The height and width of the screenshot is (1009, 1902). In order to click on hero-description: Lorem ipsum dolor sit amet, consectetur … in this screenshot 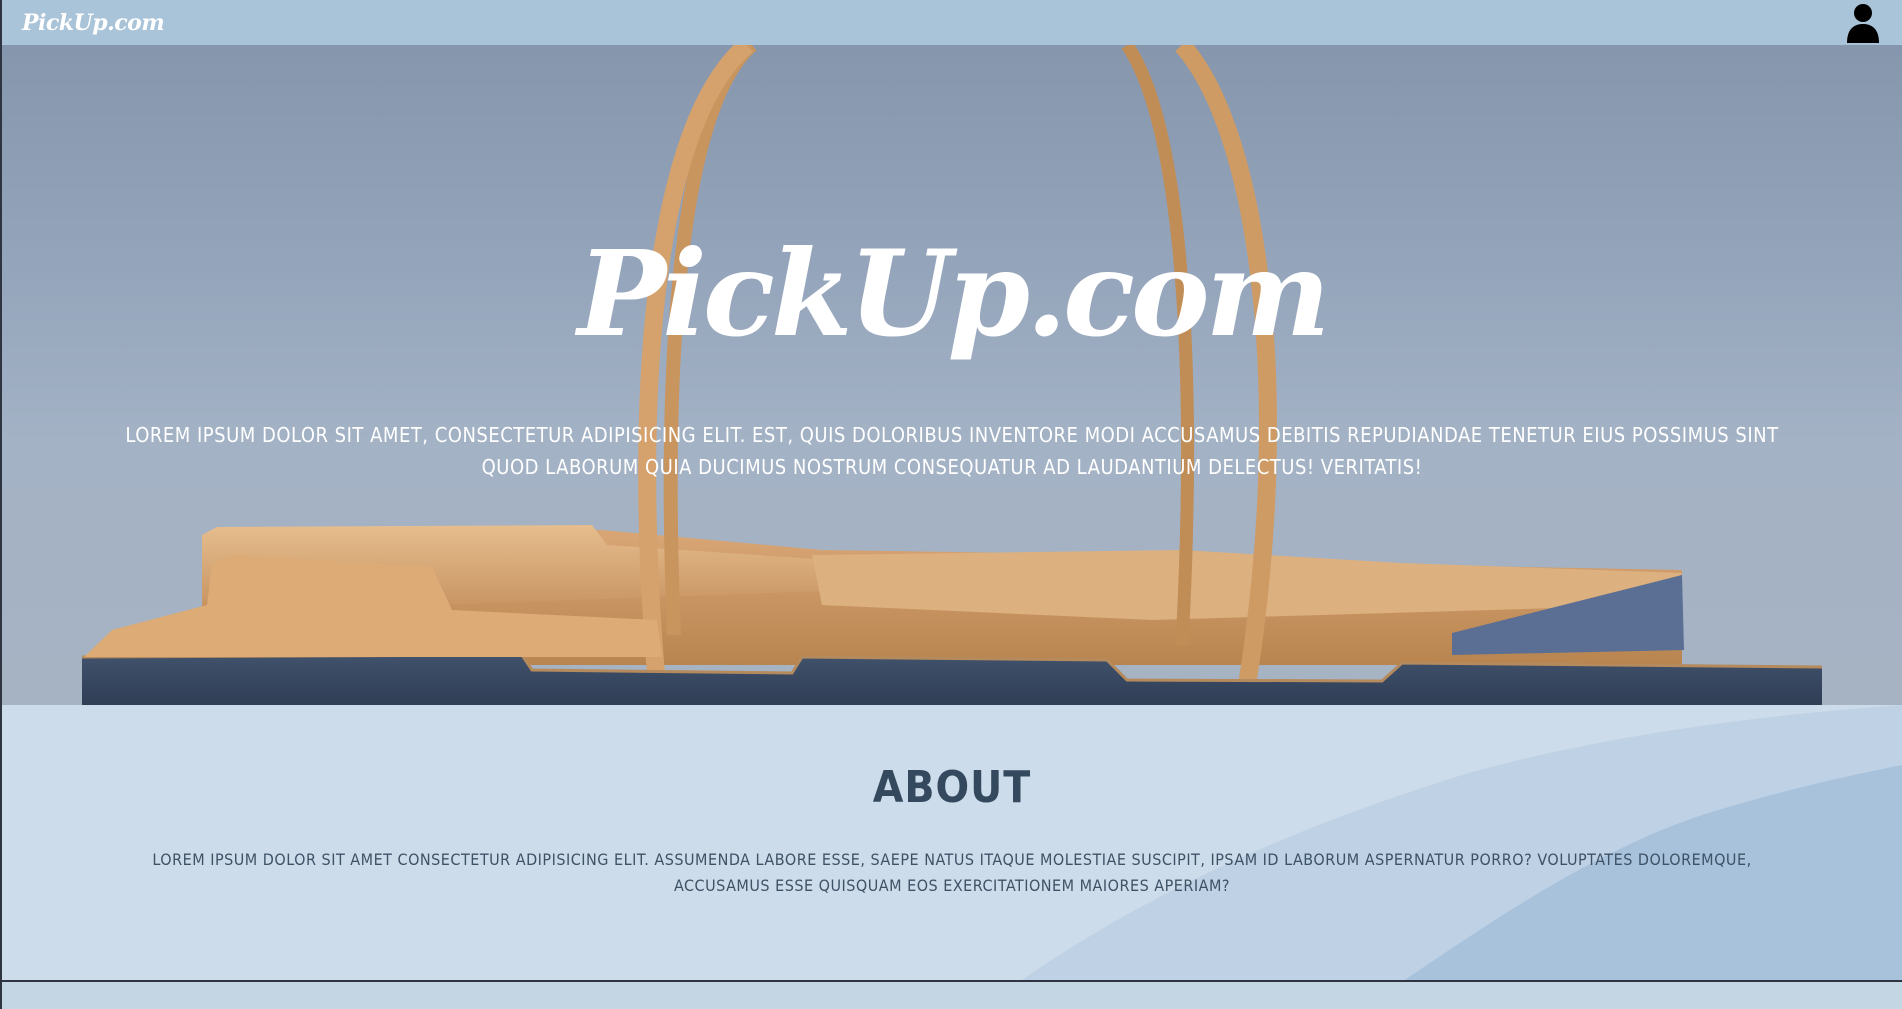, I will do `click(952, 451)`.